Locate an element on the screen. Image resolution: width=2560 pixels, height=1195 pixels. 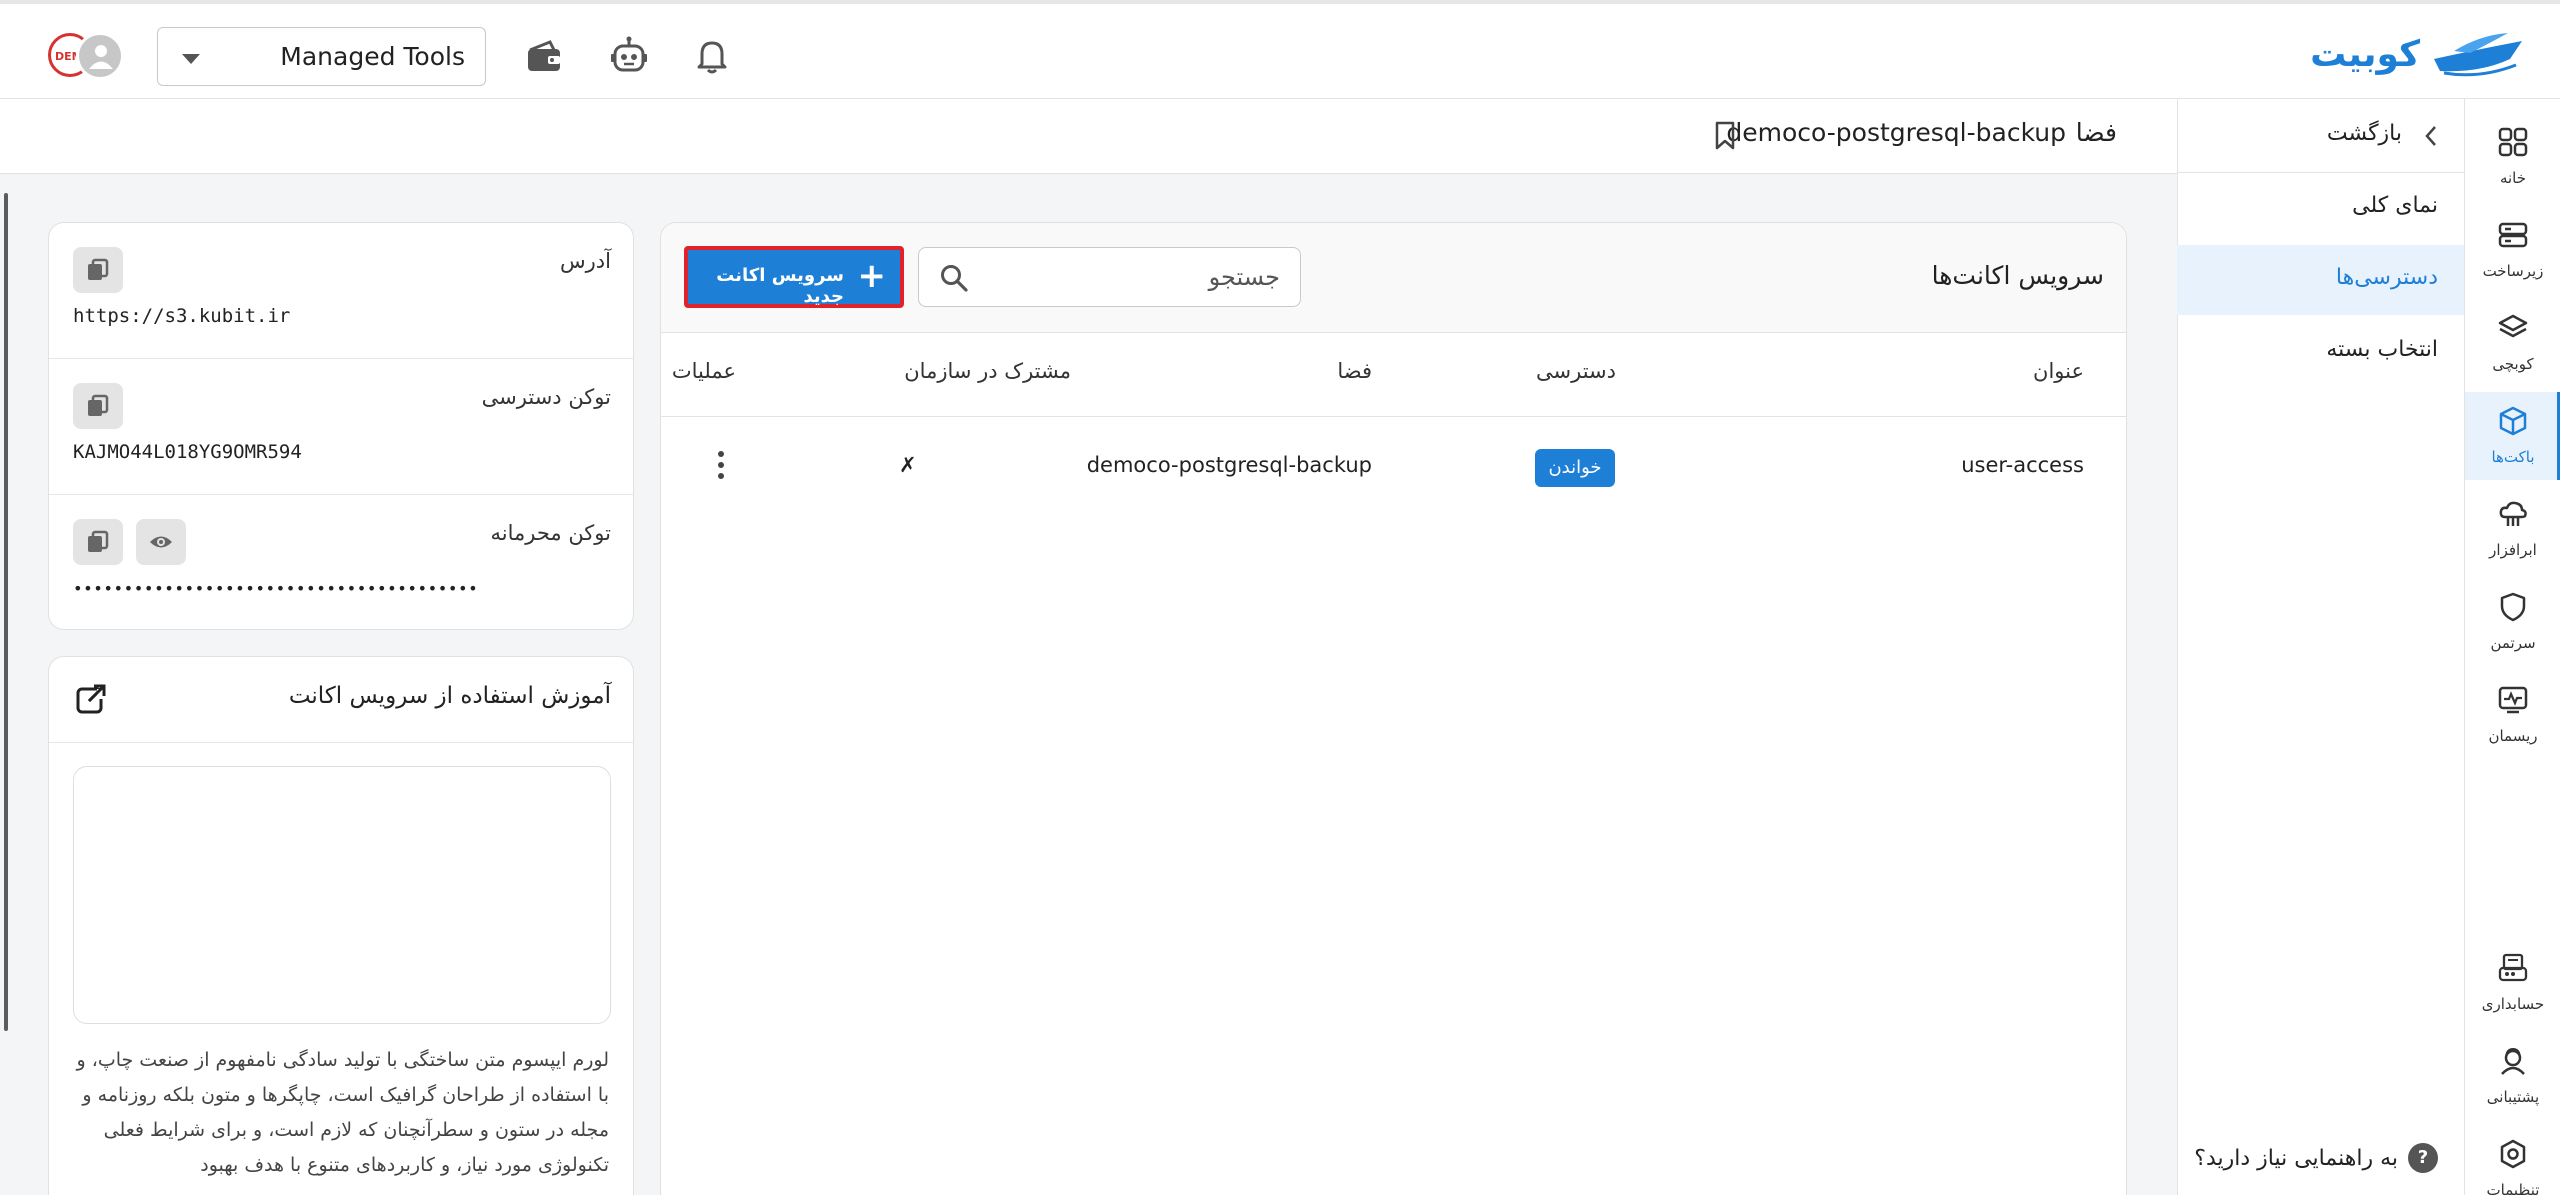
rail-item-label: خانه is located at coordinates (2513, 178).